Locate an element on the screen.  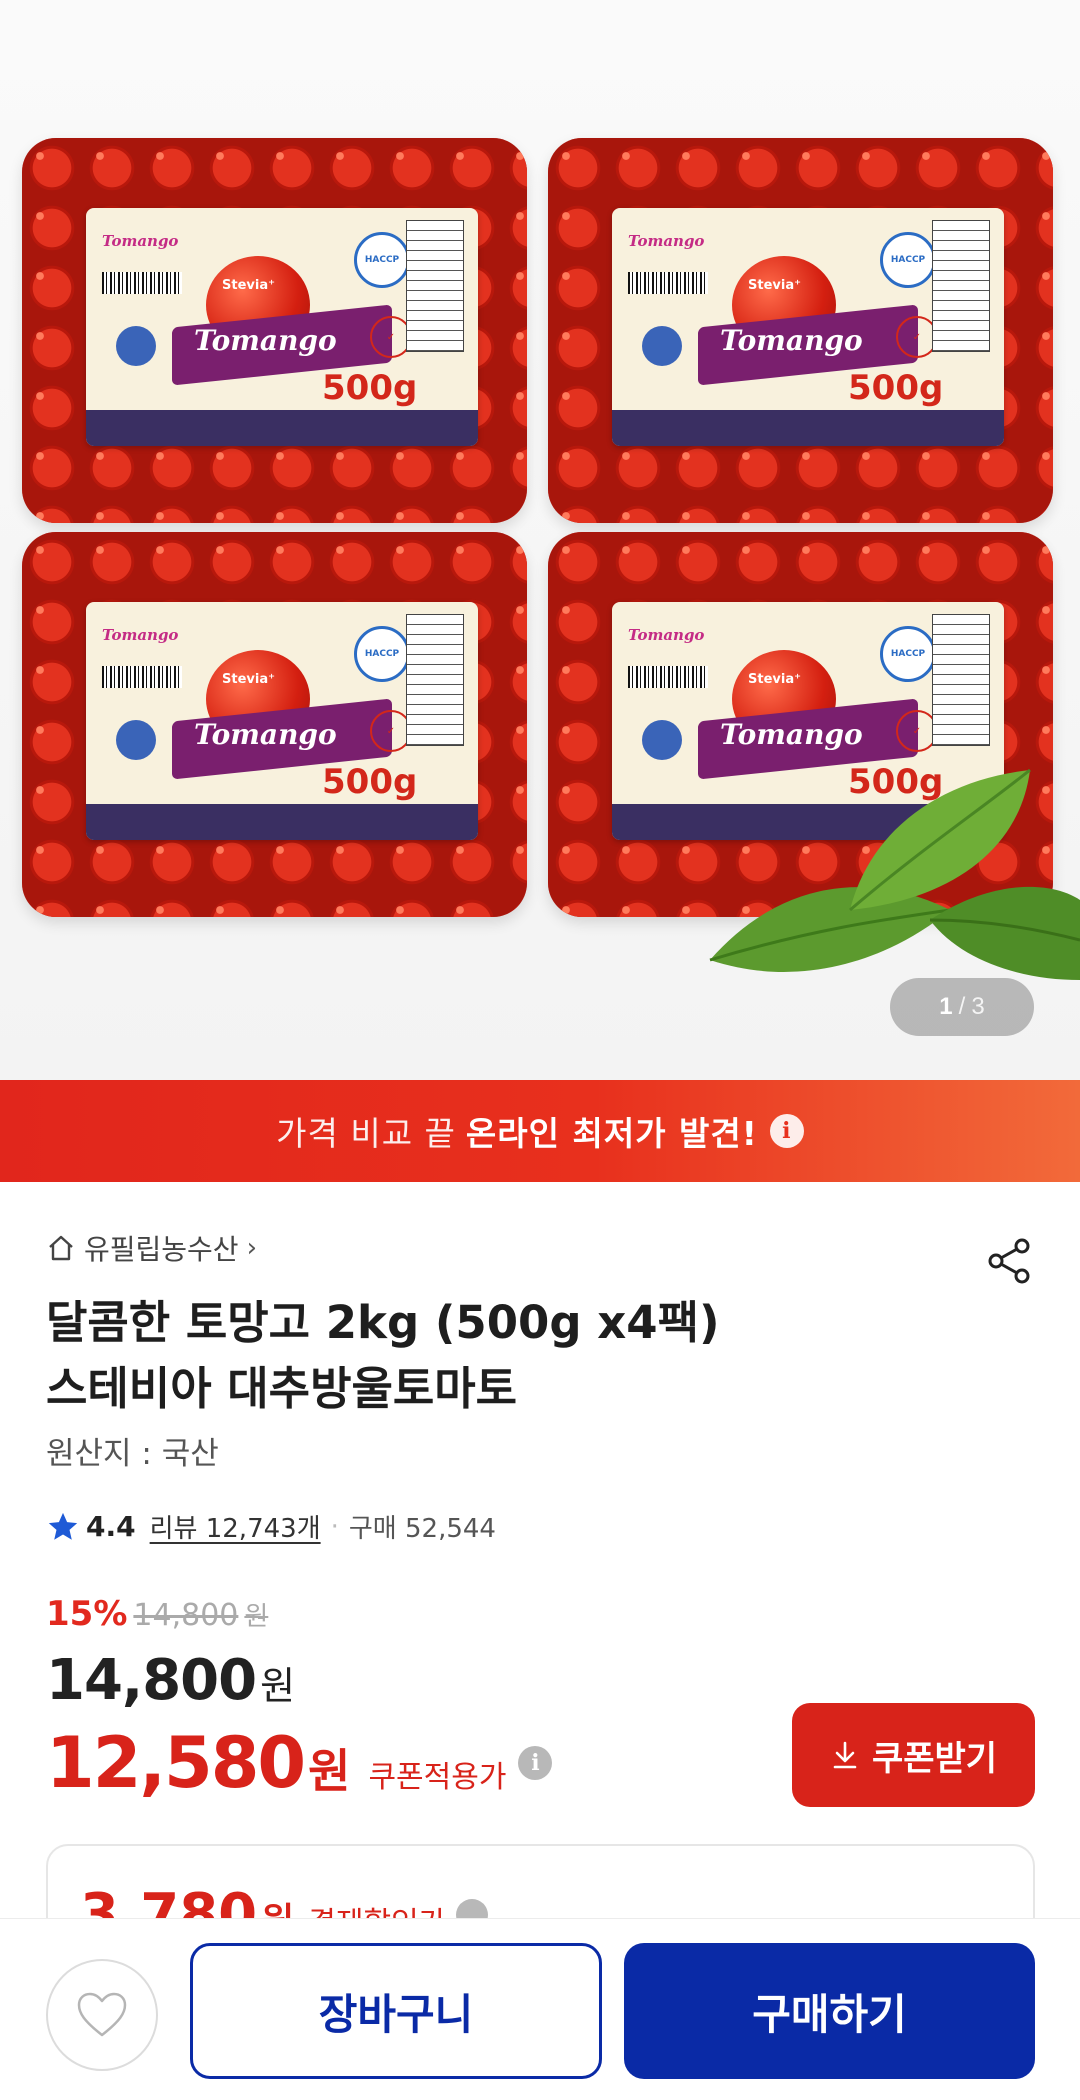
star-icon is located at coordinates (63, 1526).